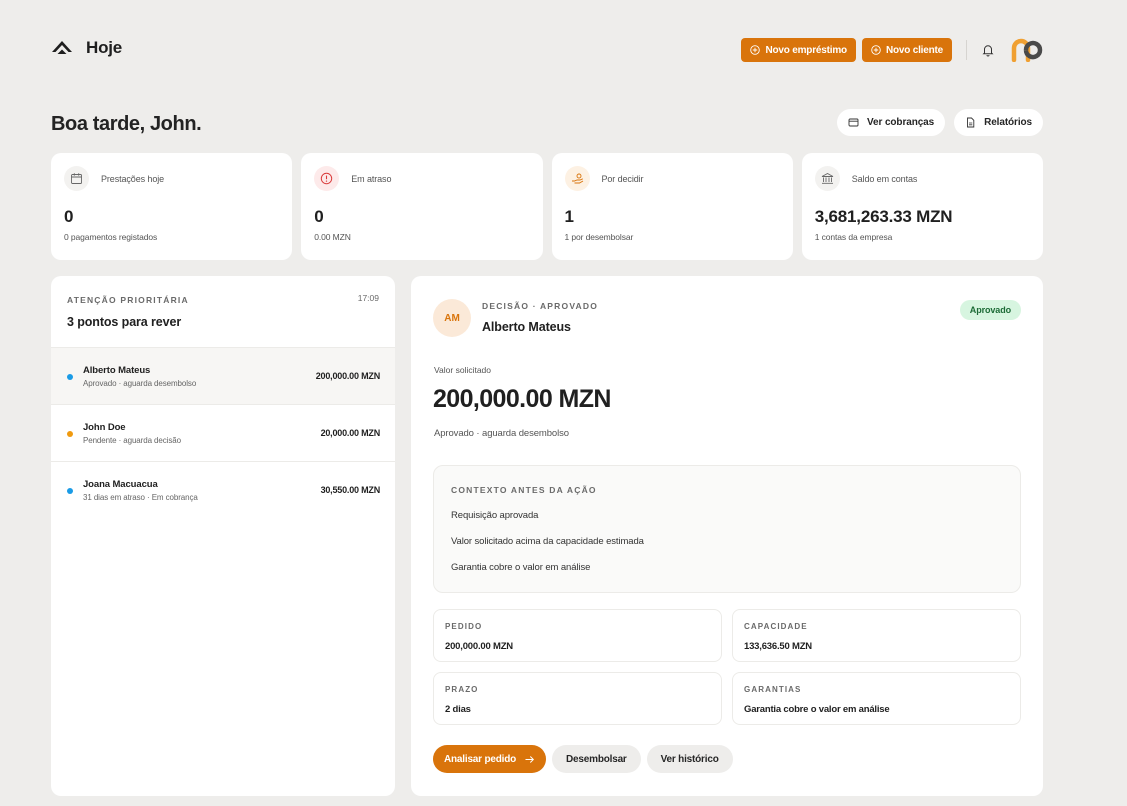 Image resolution: width=1127 pixels, height=806 pixels. I want to click on arrow-right-icon, so click(530, 759).